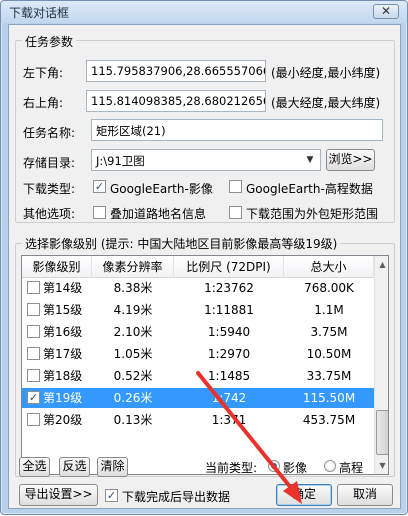 The image size is (408, 516). I want to click on chevron-down-icon: ▼, so click(310, 160).